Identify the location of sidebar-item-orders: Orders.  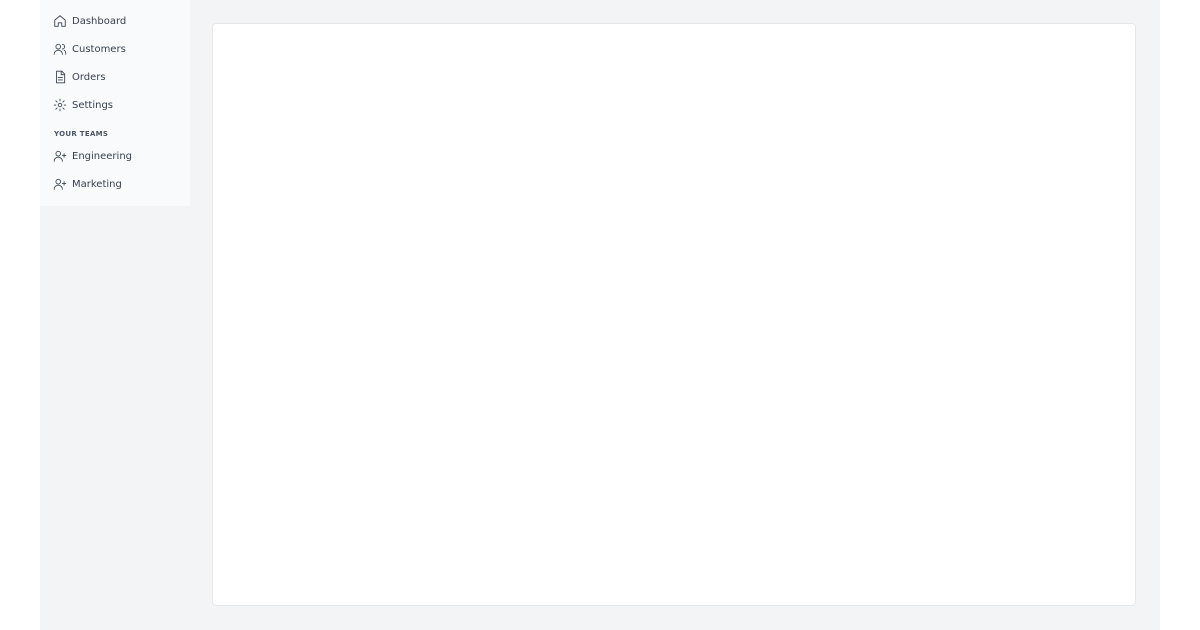
(115, 77).